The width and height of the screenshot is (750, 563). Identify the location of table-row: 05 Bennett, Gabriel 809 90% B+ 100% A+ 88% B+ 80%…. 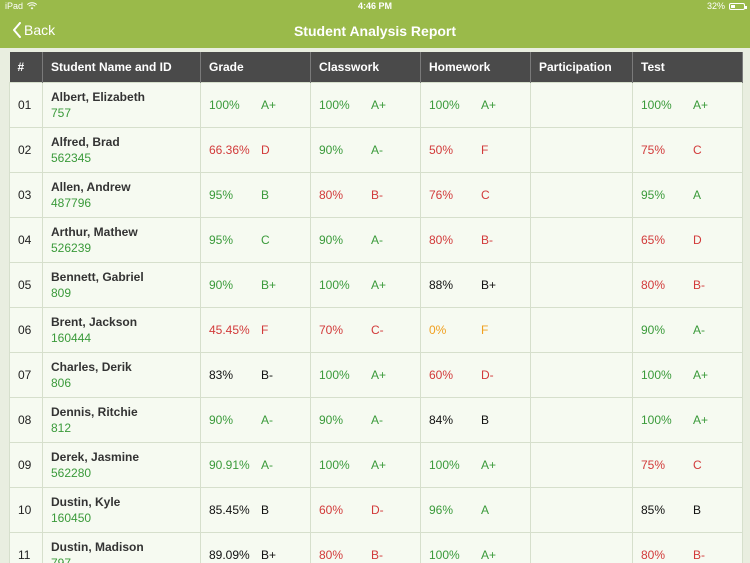
(376, 285).